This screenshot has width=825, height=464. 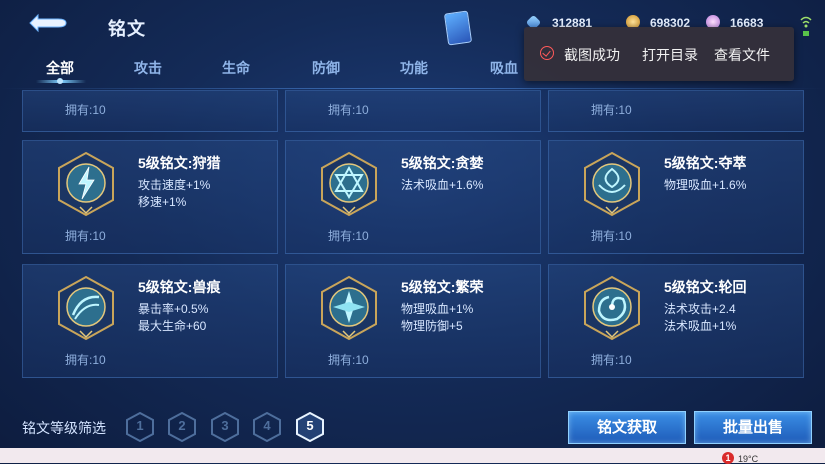 What do you see at coordinates (432, 326) in the screenshot?
I see `rune-attribute: 物理防御+5` at bounding box center [432, 326].